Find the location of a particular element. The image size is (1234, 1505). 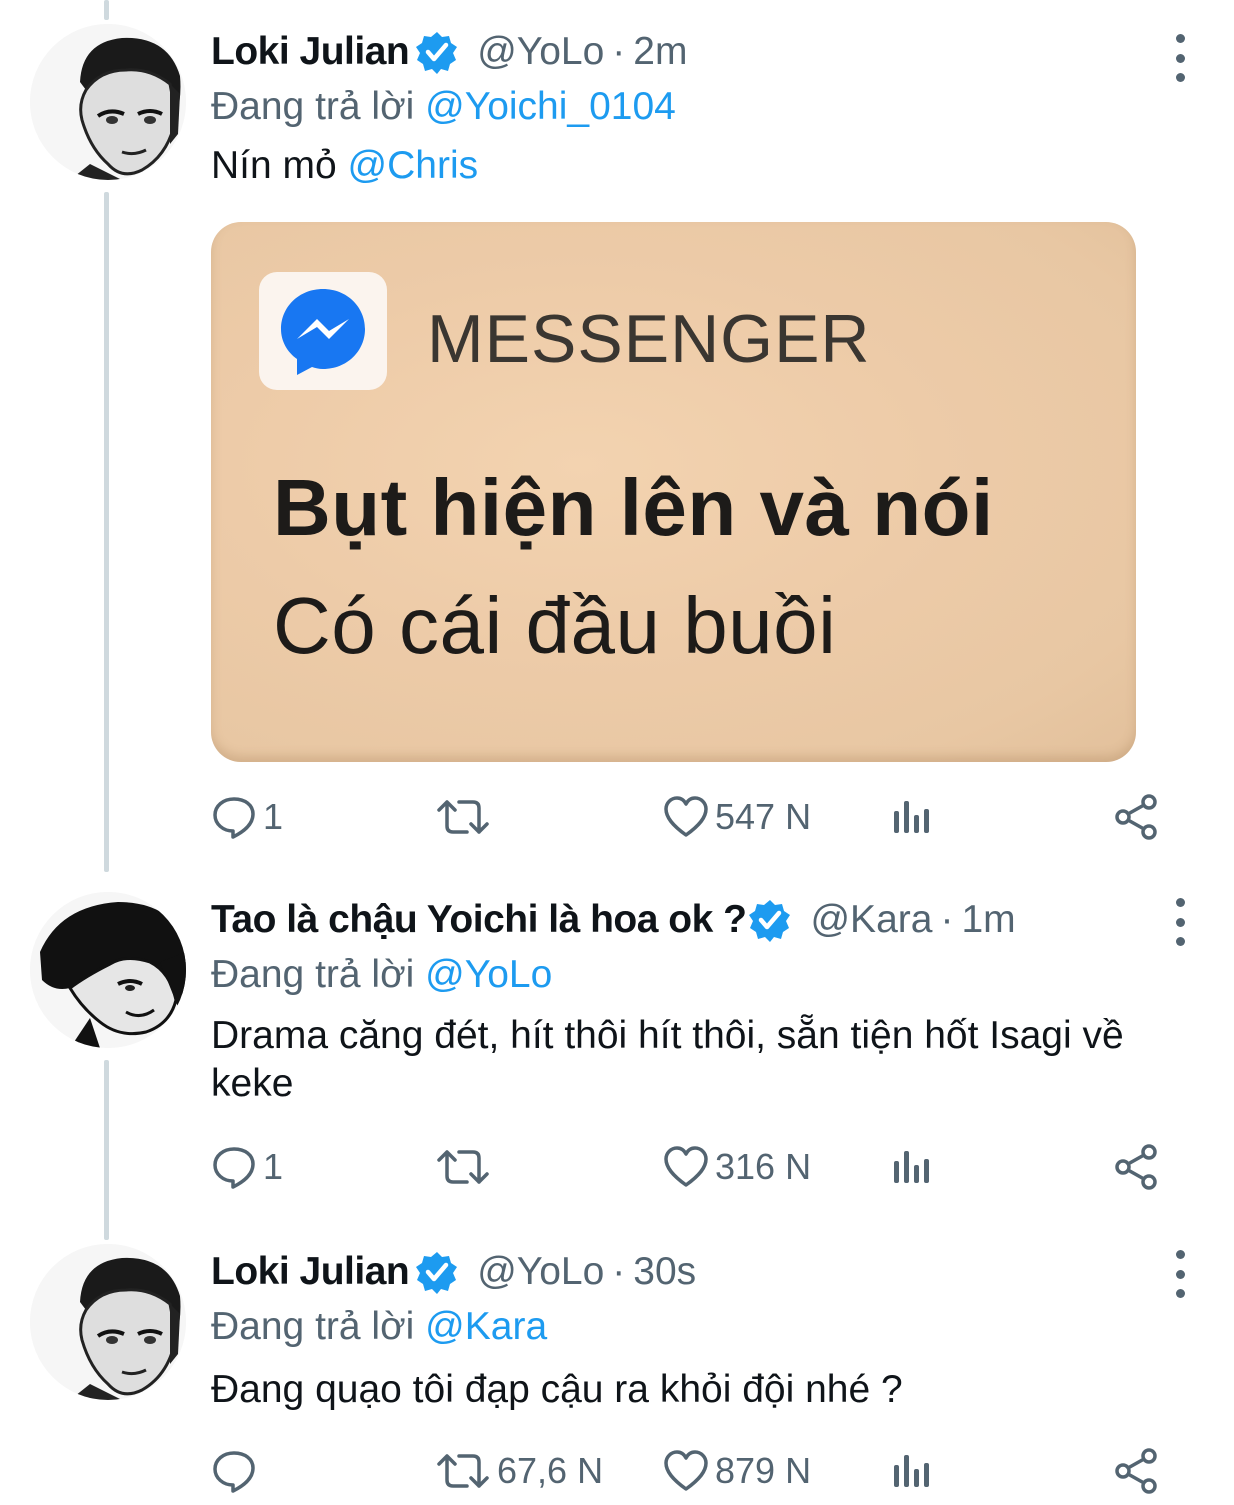

replying-to: Đang trả lời @Yoichi_0104 is located at coordinates (702, 107).